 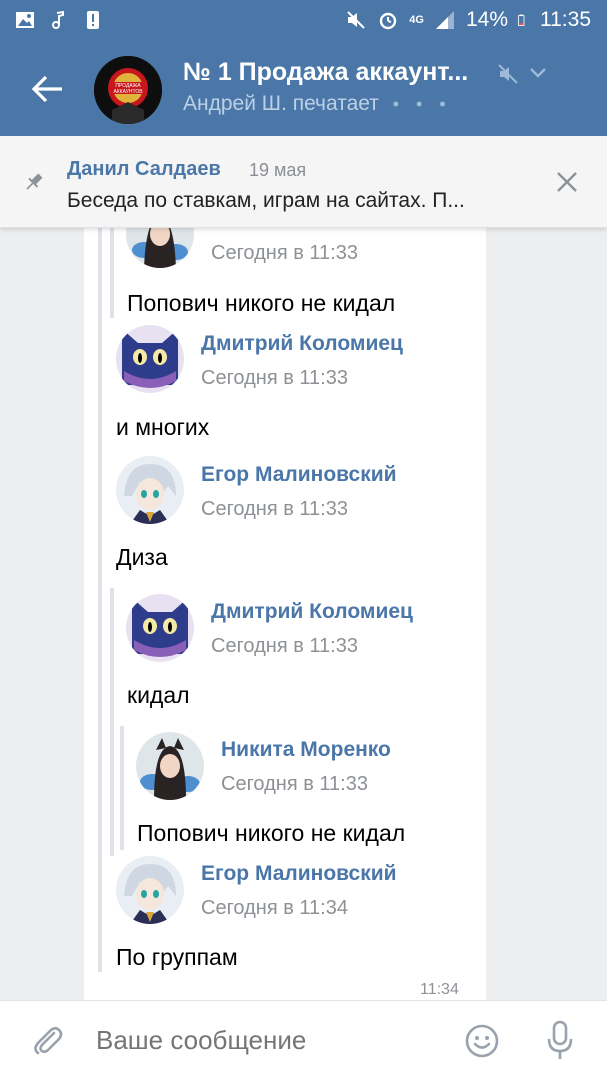 What do you see at coordinates (144, 169) in the screenshot?
I see `pinned-author: Данил Салдаев` at bounding box center [144, 169].